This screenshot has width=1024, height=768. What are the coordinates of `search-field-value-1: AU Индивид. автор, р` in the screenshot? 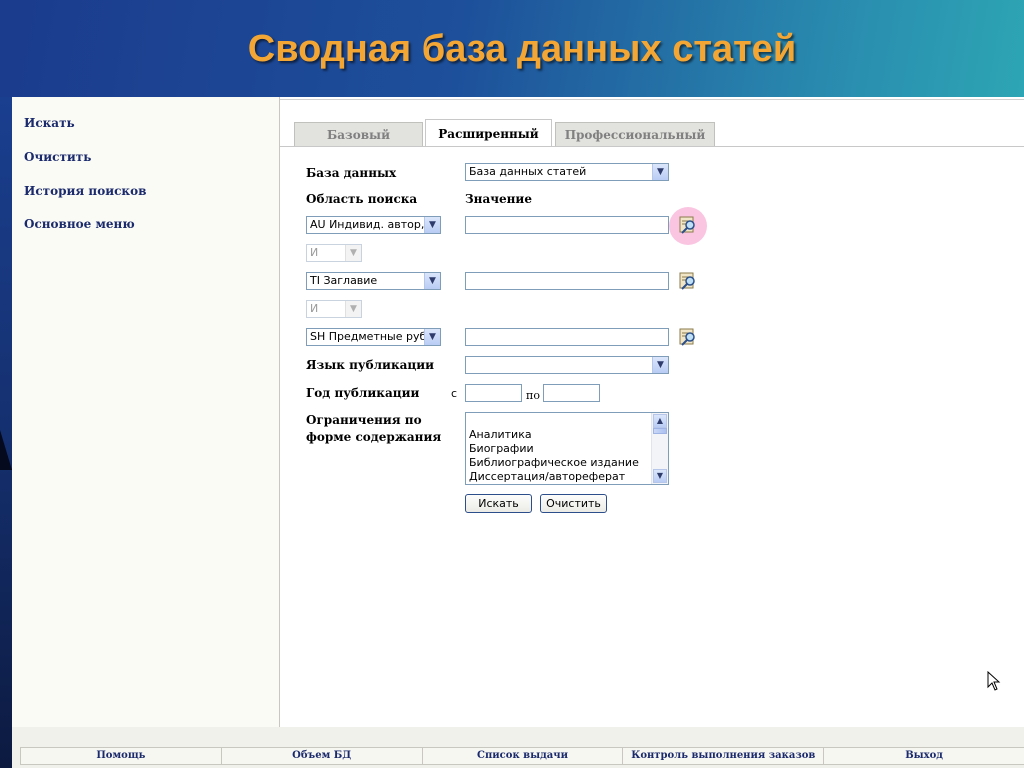 It's located at (372, 224).